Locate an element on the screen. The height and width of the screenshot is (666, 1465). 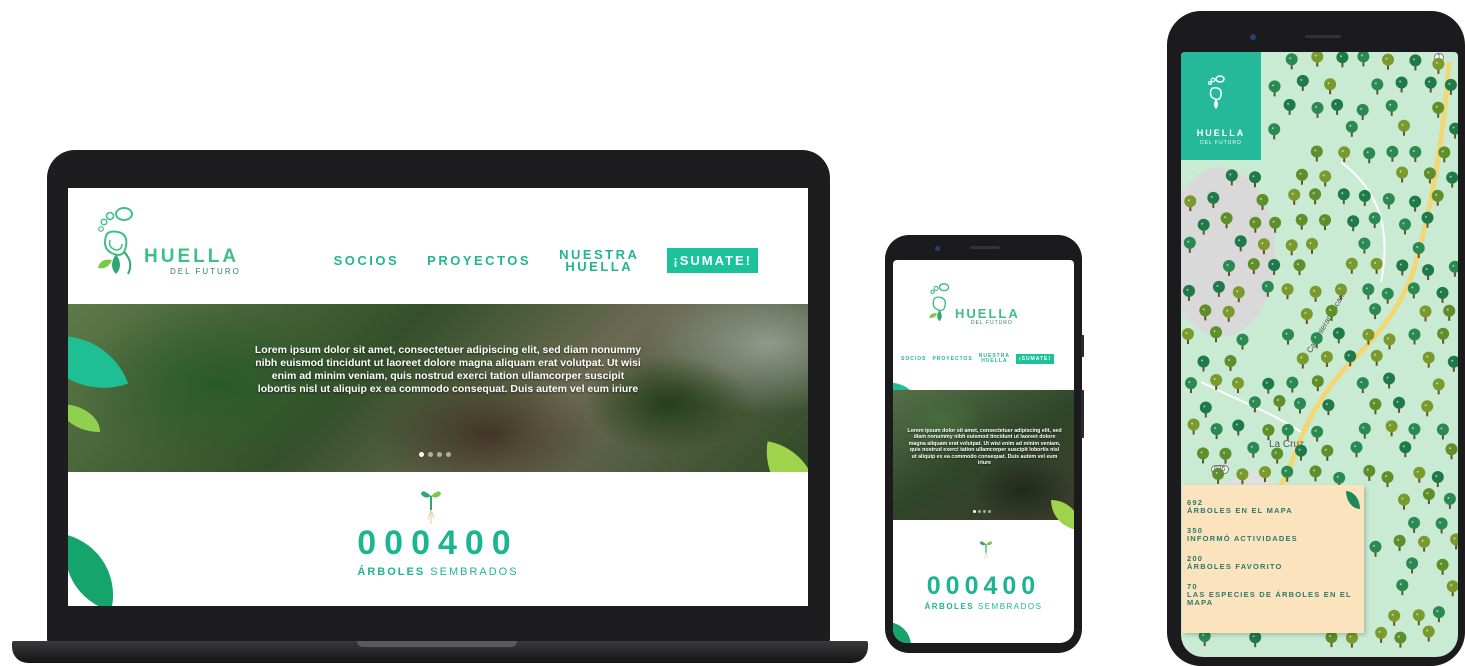
nav-link-nuestra-huella: NUESTRA HUELLA is located at coordinates (994, 359).